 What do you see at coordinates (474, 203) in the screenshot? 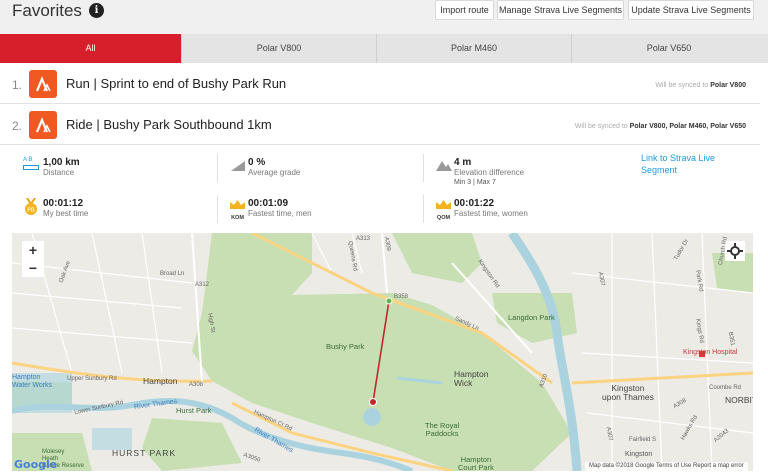
I see `qom-value: 00:01:22` at bounding box center [474, 203].